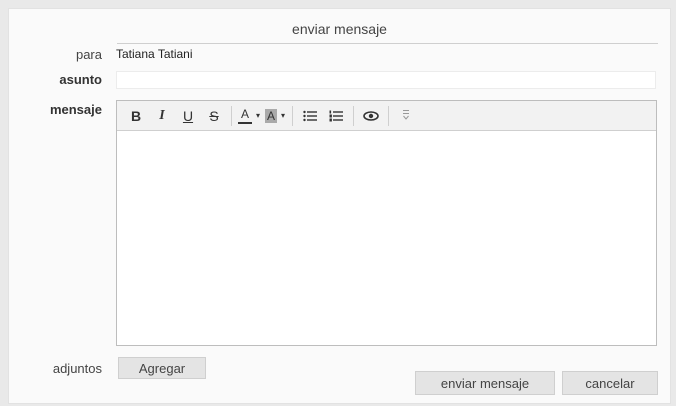  I want to click on bullet-list-button, so click(310, 116).